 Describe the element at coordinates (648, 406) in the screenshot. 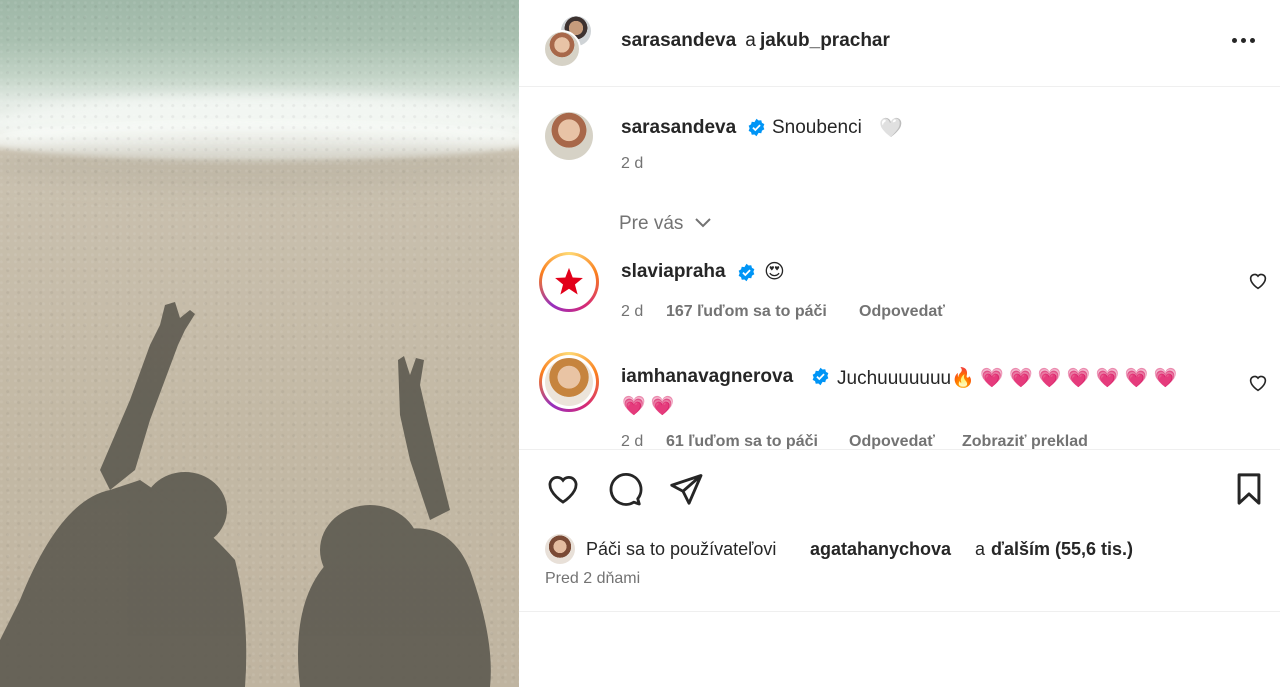

I see `comment-text-line2: 💗 💗` at that location.